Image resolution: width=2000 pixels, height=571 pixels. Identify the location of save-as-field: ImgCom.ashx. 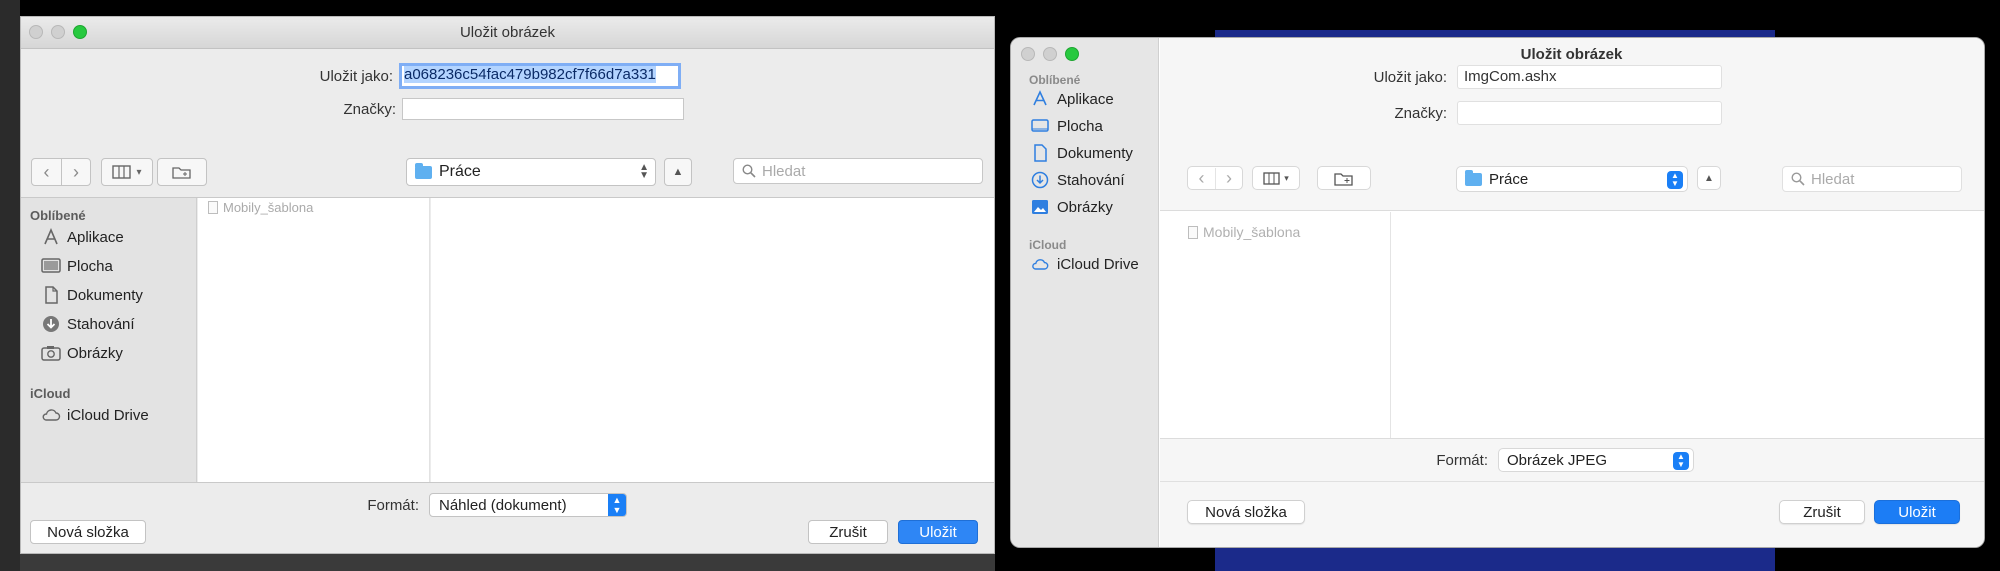
(1589, 77).